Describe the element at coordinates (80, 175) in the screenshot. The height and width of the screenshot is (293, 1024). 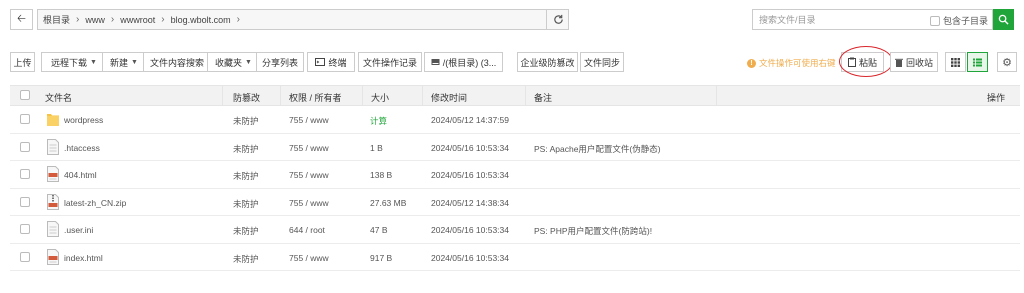
I see `file-name: 404.html` at that location.